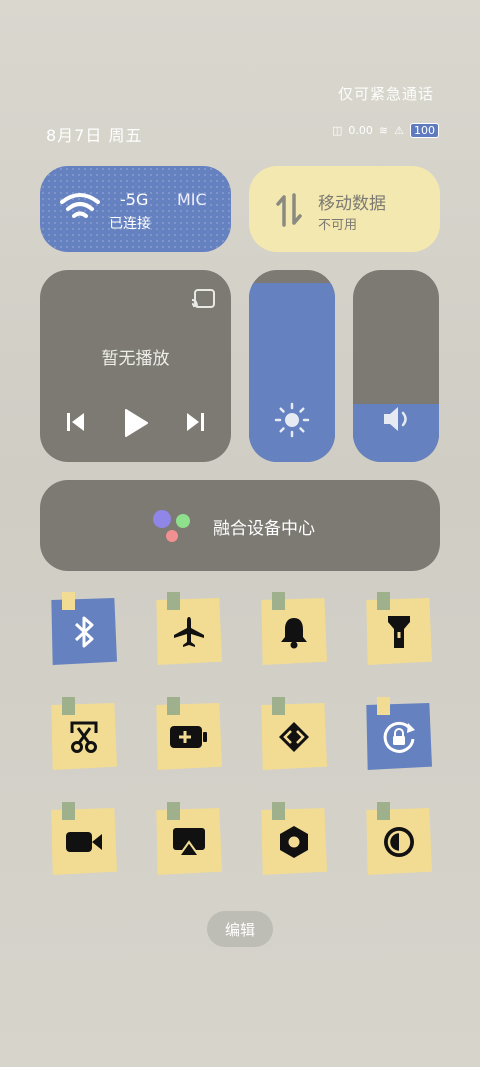 The height and width of the screenshot is (1067, 480). What do you see at coordinates (188, 842) in the screenshot?
I see `screencast-icon` at bounding box center [188, 842].